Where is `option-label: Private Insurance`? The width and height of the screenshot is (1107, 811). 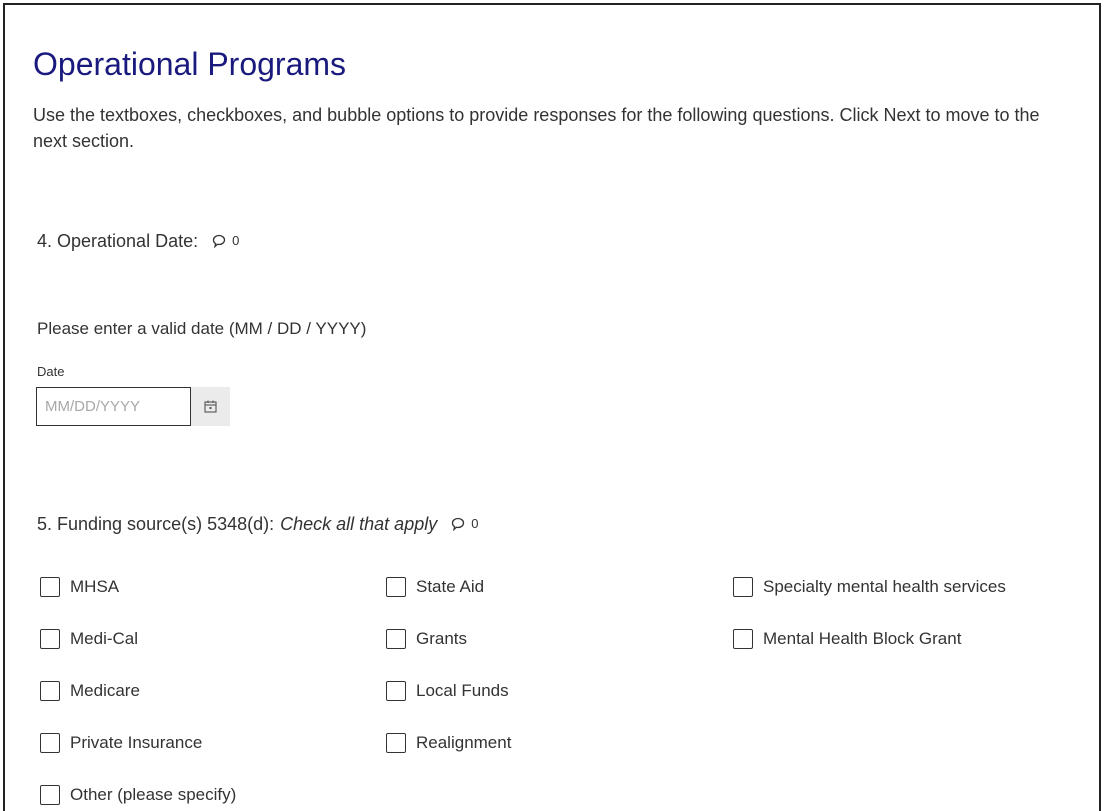 option-label: Private Insurance is located at coordinates (136, 742).